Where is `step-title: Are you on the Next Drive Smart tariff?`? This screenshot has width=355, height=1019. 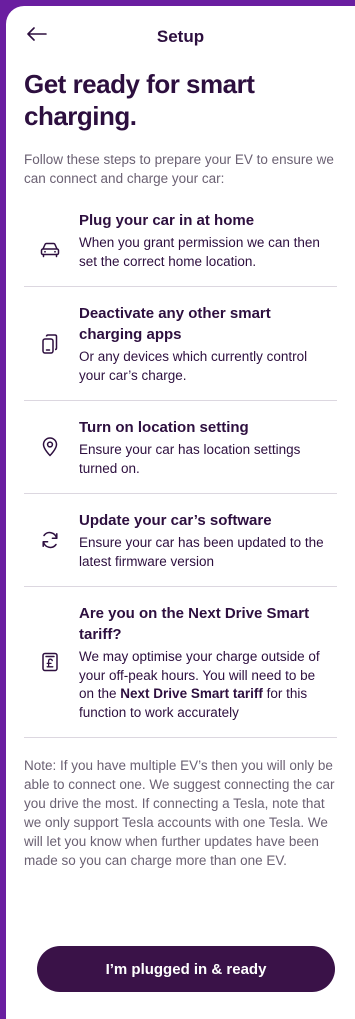
step-title: Are you on the Next Drive Smart tariff? is located at coordinates (194, 624).